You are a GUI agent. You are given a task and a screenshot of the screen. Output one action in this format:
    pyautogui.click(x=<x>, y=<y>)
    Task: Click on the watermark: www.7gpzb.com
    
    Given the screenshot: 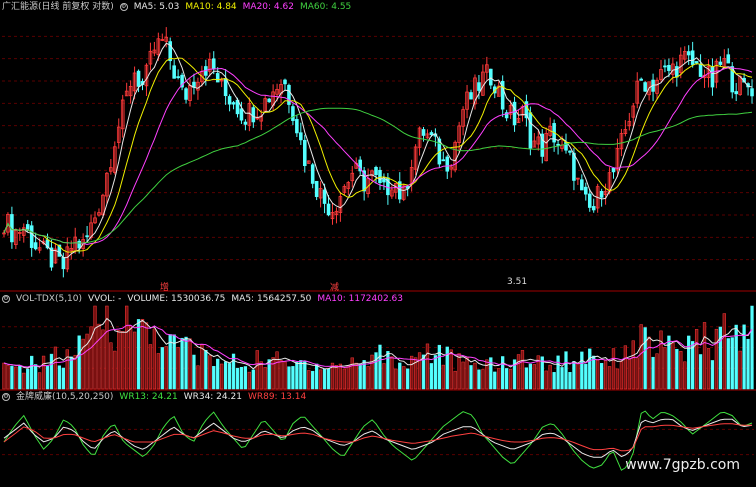 What is the action you would take?
    pyautogui.click(x=682, y=465)
    